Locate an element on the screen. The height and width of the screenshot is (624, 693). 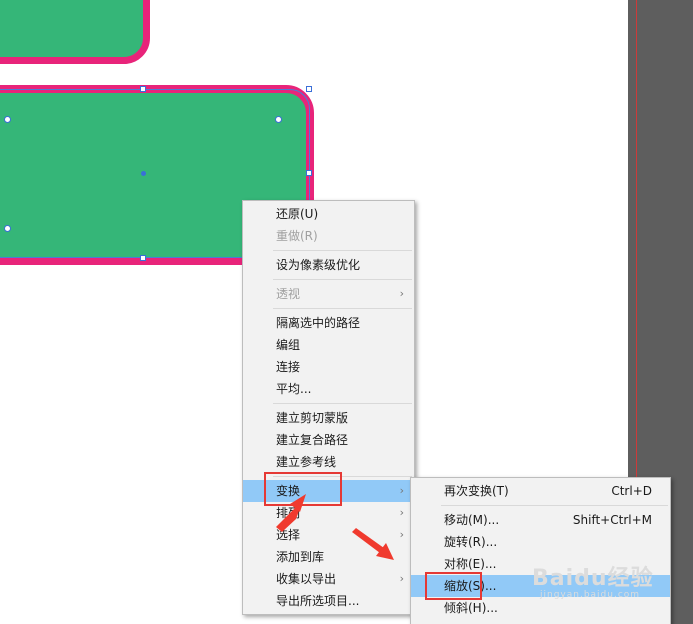
watermark-brand: Baidu is located at coordinates (570, 578).